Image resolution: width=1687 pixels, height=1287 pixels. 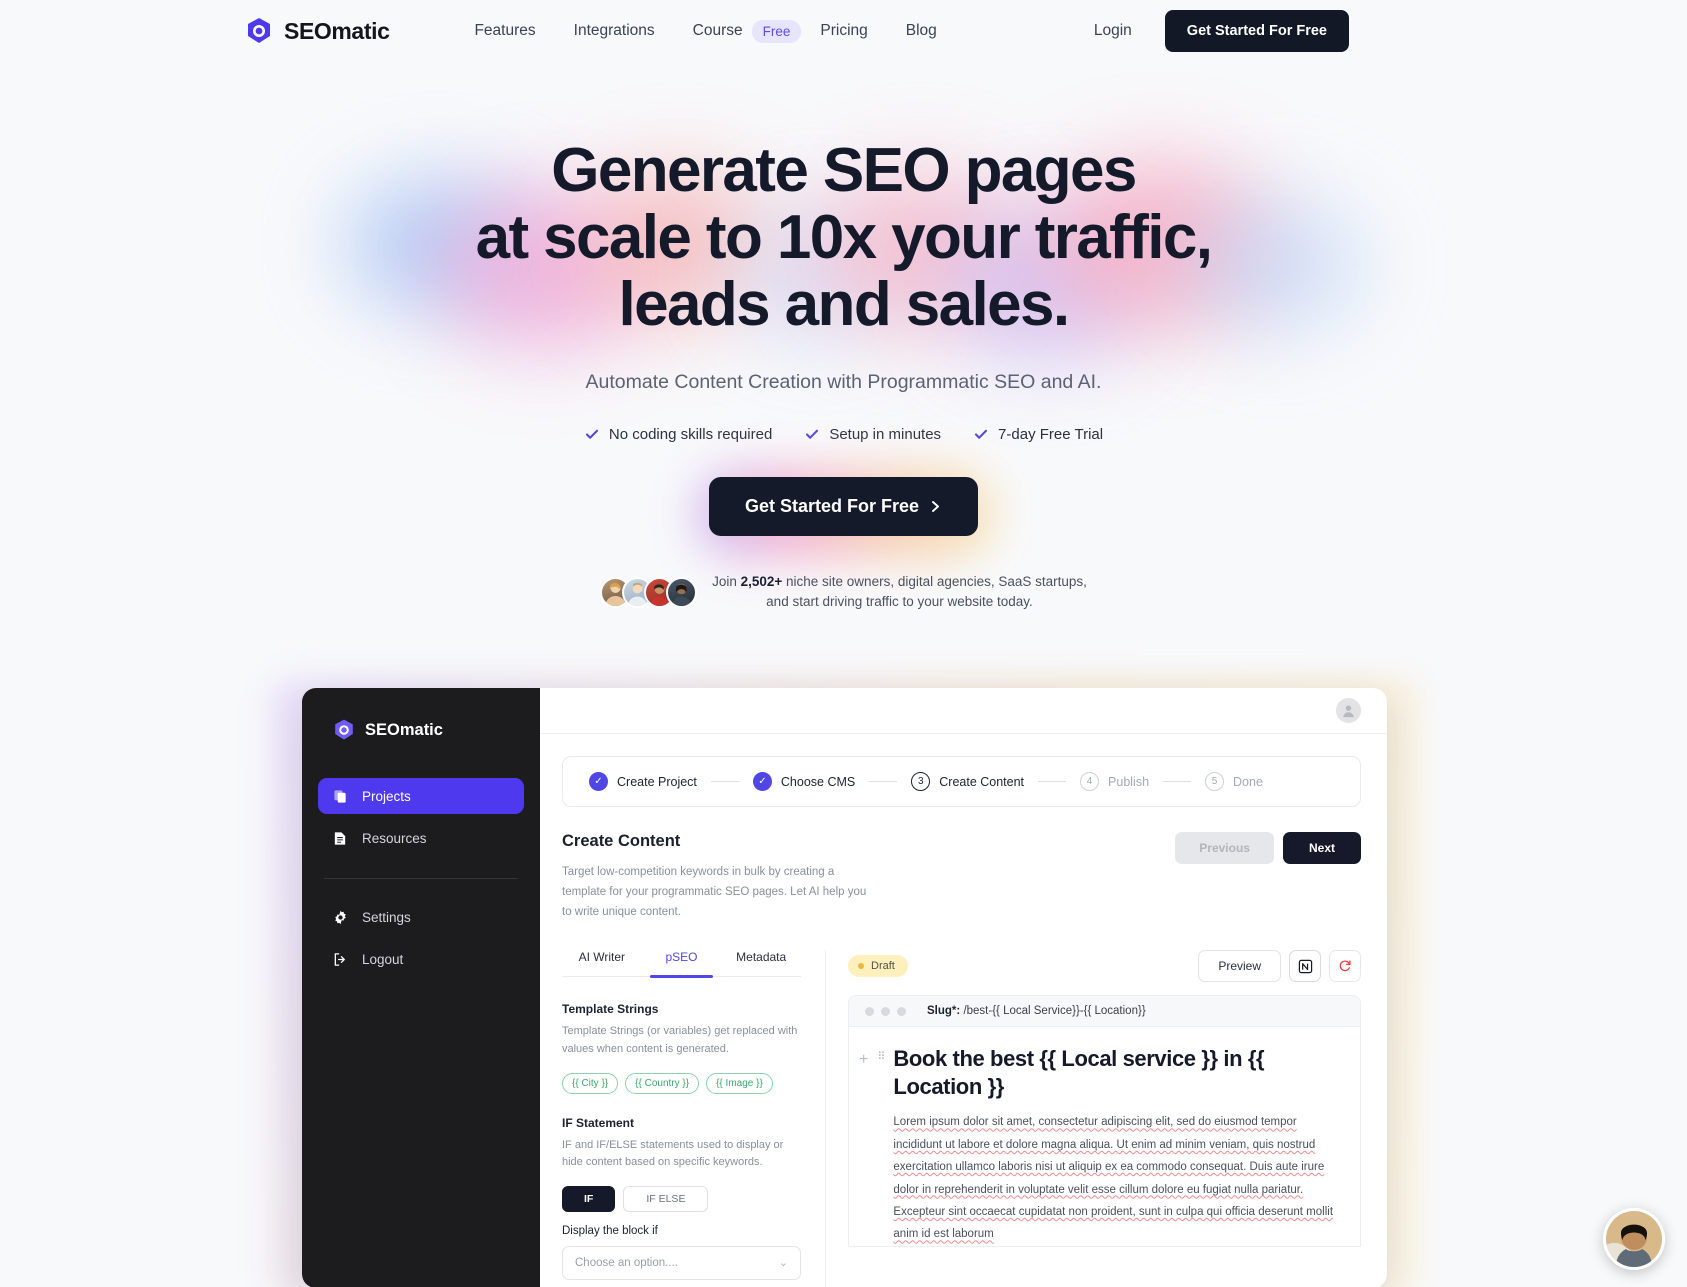 I want to click on display-block-label: Display the block if, so click(x=610, y=1230).